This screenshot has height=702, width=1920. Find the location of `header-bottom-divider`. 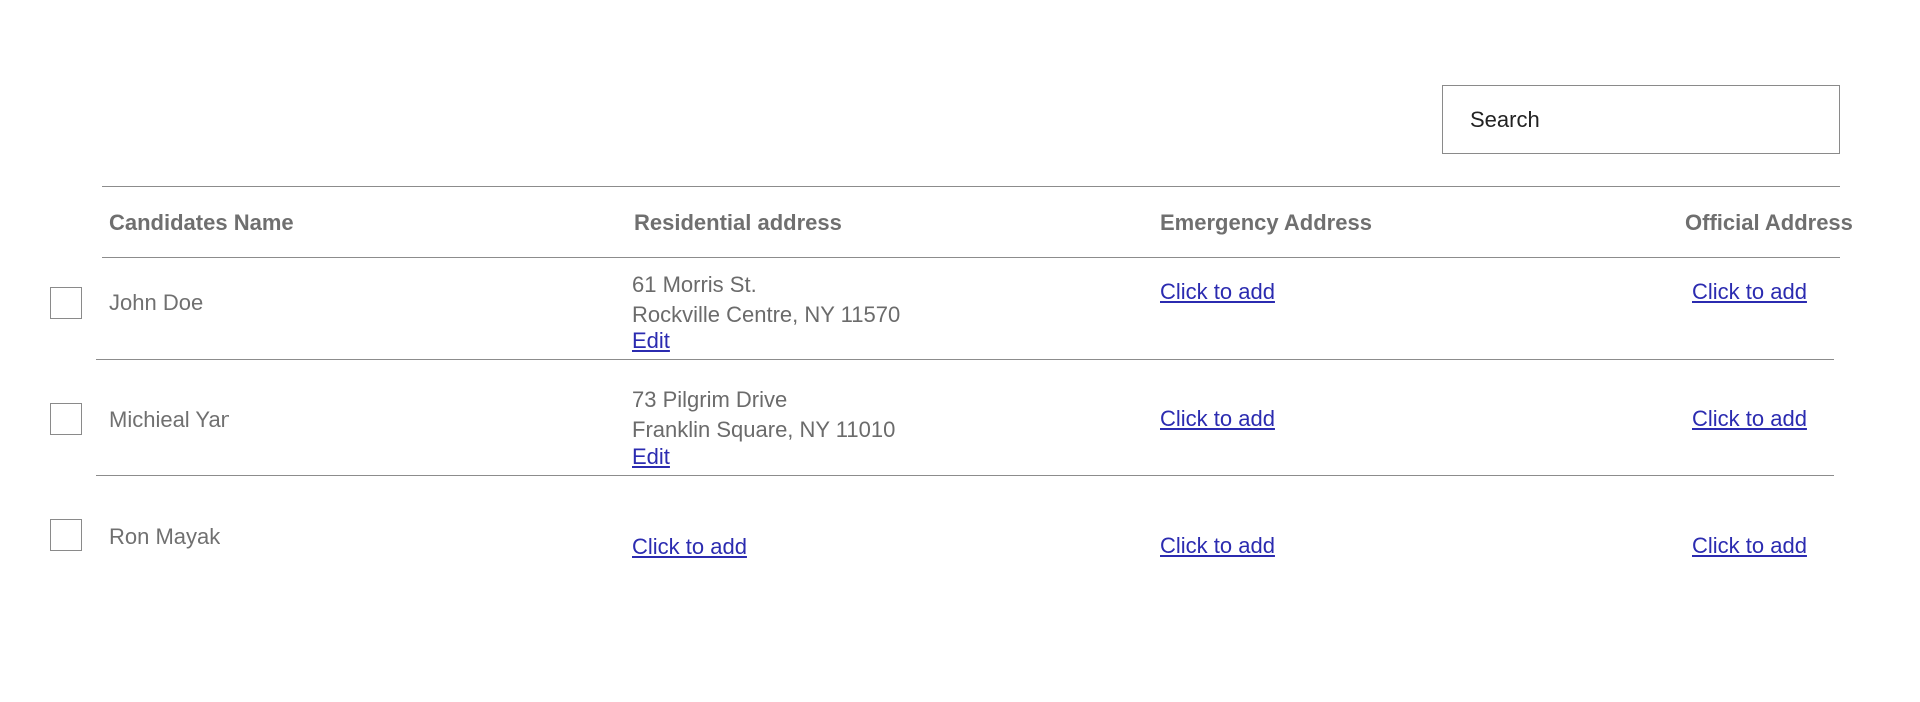

header-bottom-divider is located at coordinates (971, 257).